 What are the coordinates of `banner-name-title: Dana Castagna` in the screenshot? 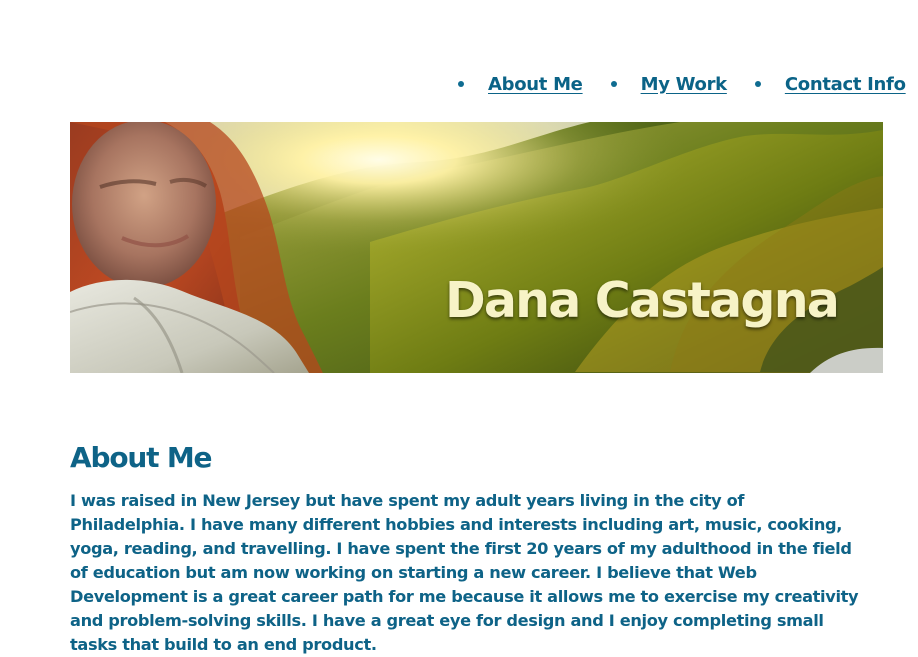 It's located at (642, 300).